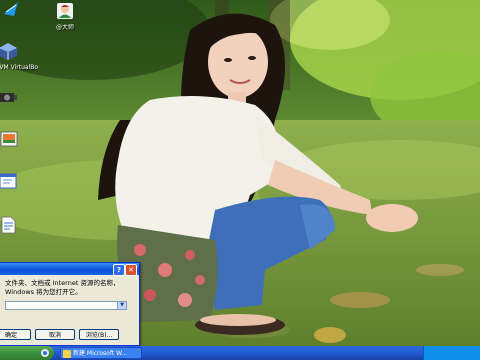 The image size is (480, 360). What do you see at coordinates (121, 305) in the screenshot?
I see `chevron-down-icon: ▼` at bounding box center [121, 305].